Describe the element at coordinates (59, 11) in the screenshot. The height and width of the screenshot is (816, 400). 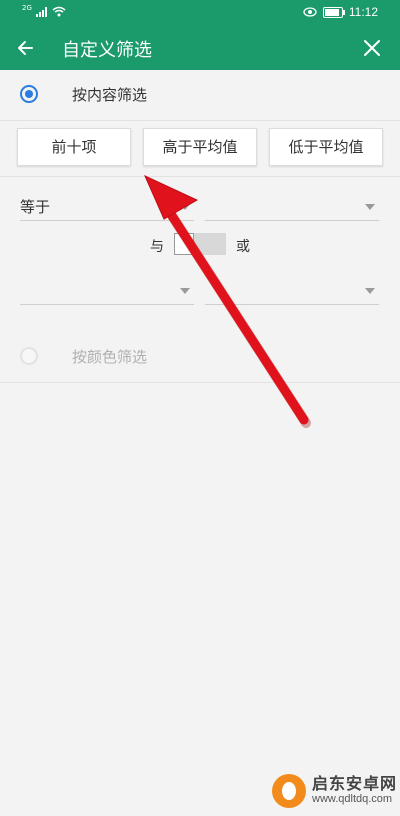
I see `wifi-icon` at that location.